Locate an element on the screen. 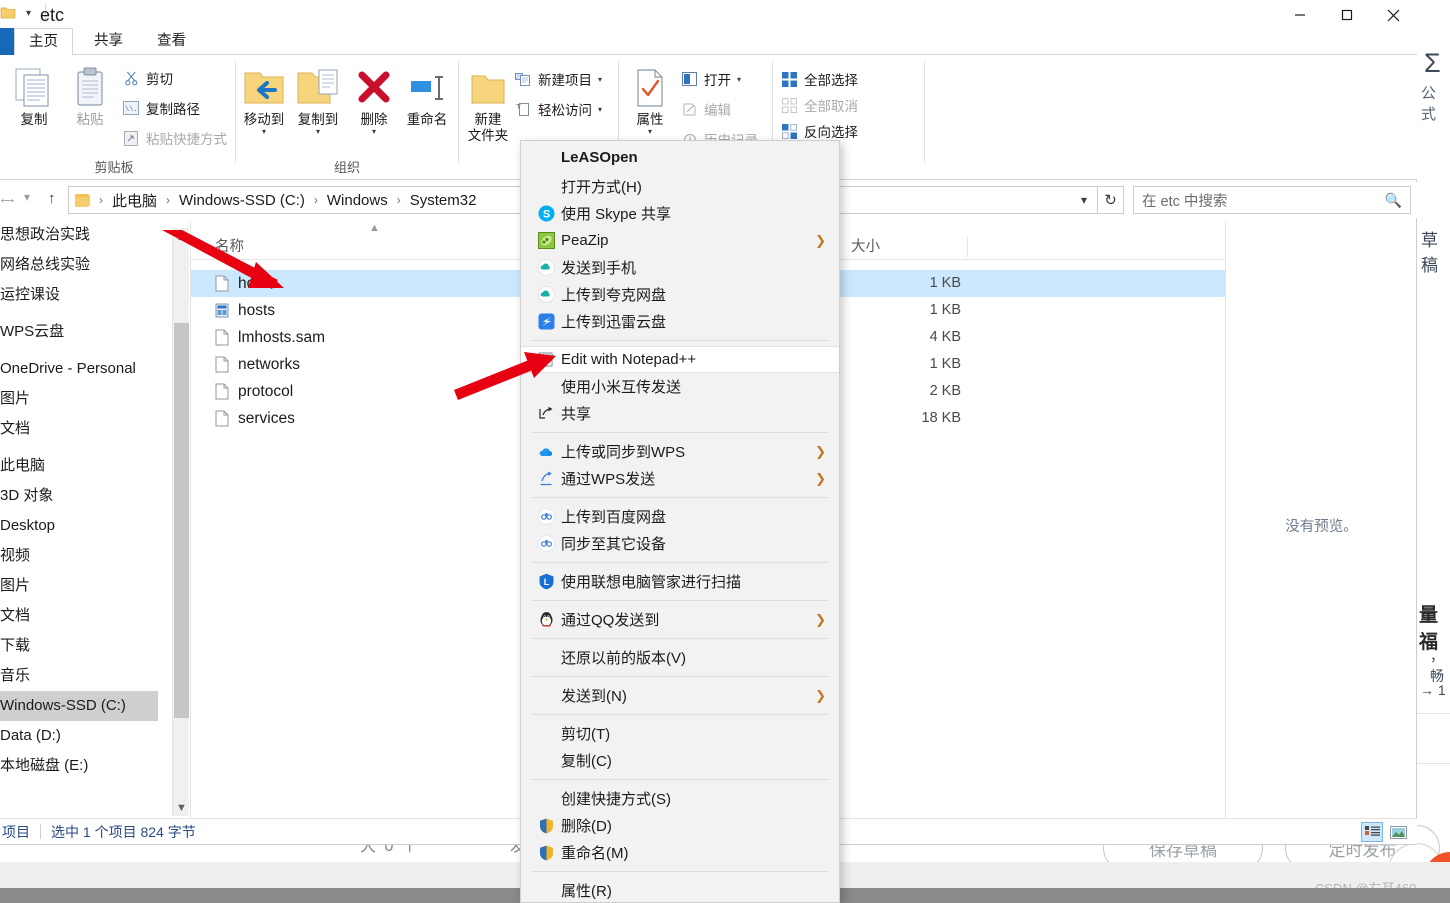 This screenshot has width=1450, height=903. breadcrumb-item-1: Windows-SSD (C:) is located at coordinates (242, 200).